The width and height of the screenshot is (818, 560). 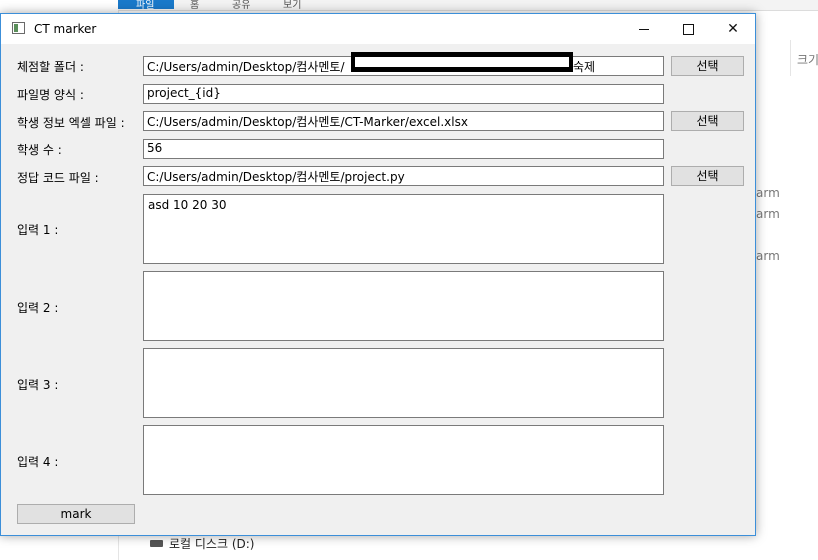 I want to click on input-1-label: 입력 1 :, so click(x=38, y=230).